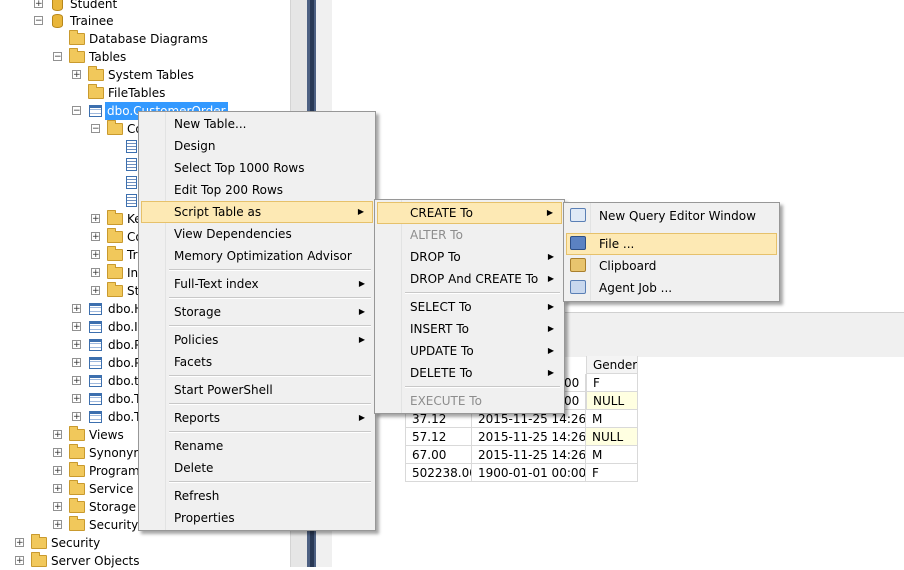 Image resolution: width=904 pixels, height=570 pixels. Describe the element at coordinates (145, 93) in the screenshot. I see `tree-node-filetables: FileTables` at that location.